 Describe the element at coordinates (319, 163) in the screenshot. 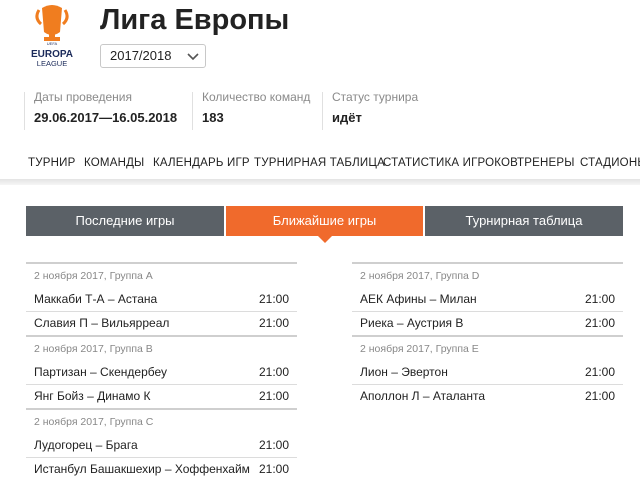

I see `nav-item-standings: ТУРНИРНАЯ ТАБЛИЦА` at that location.